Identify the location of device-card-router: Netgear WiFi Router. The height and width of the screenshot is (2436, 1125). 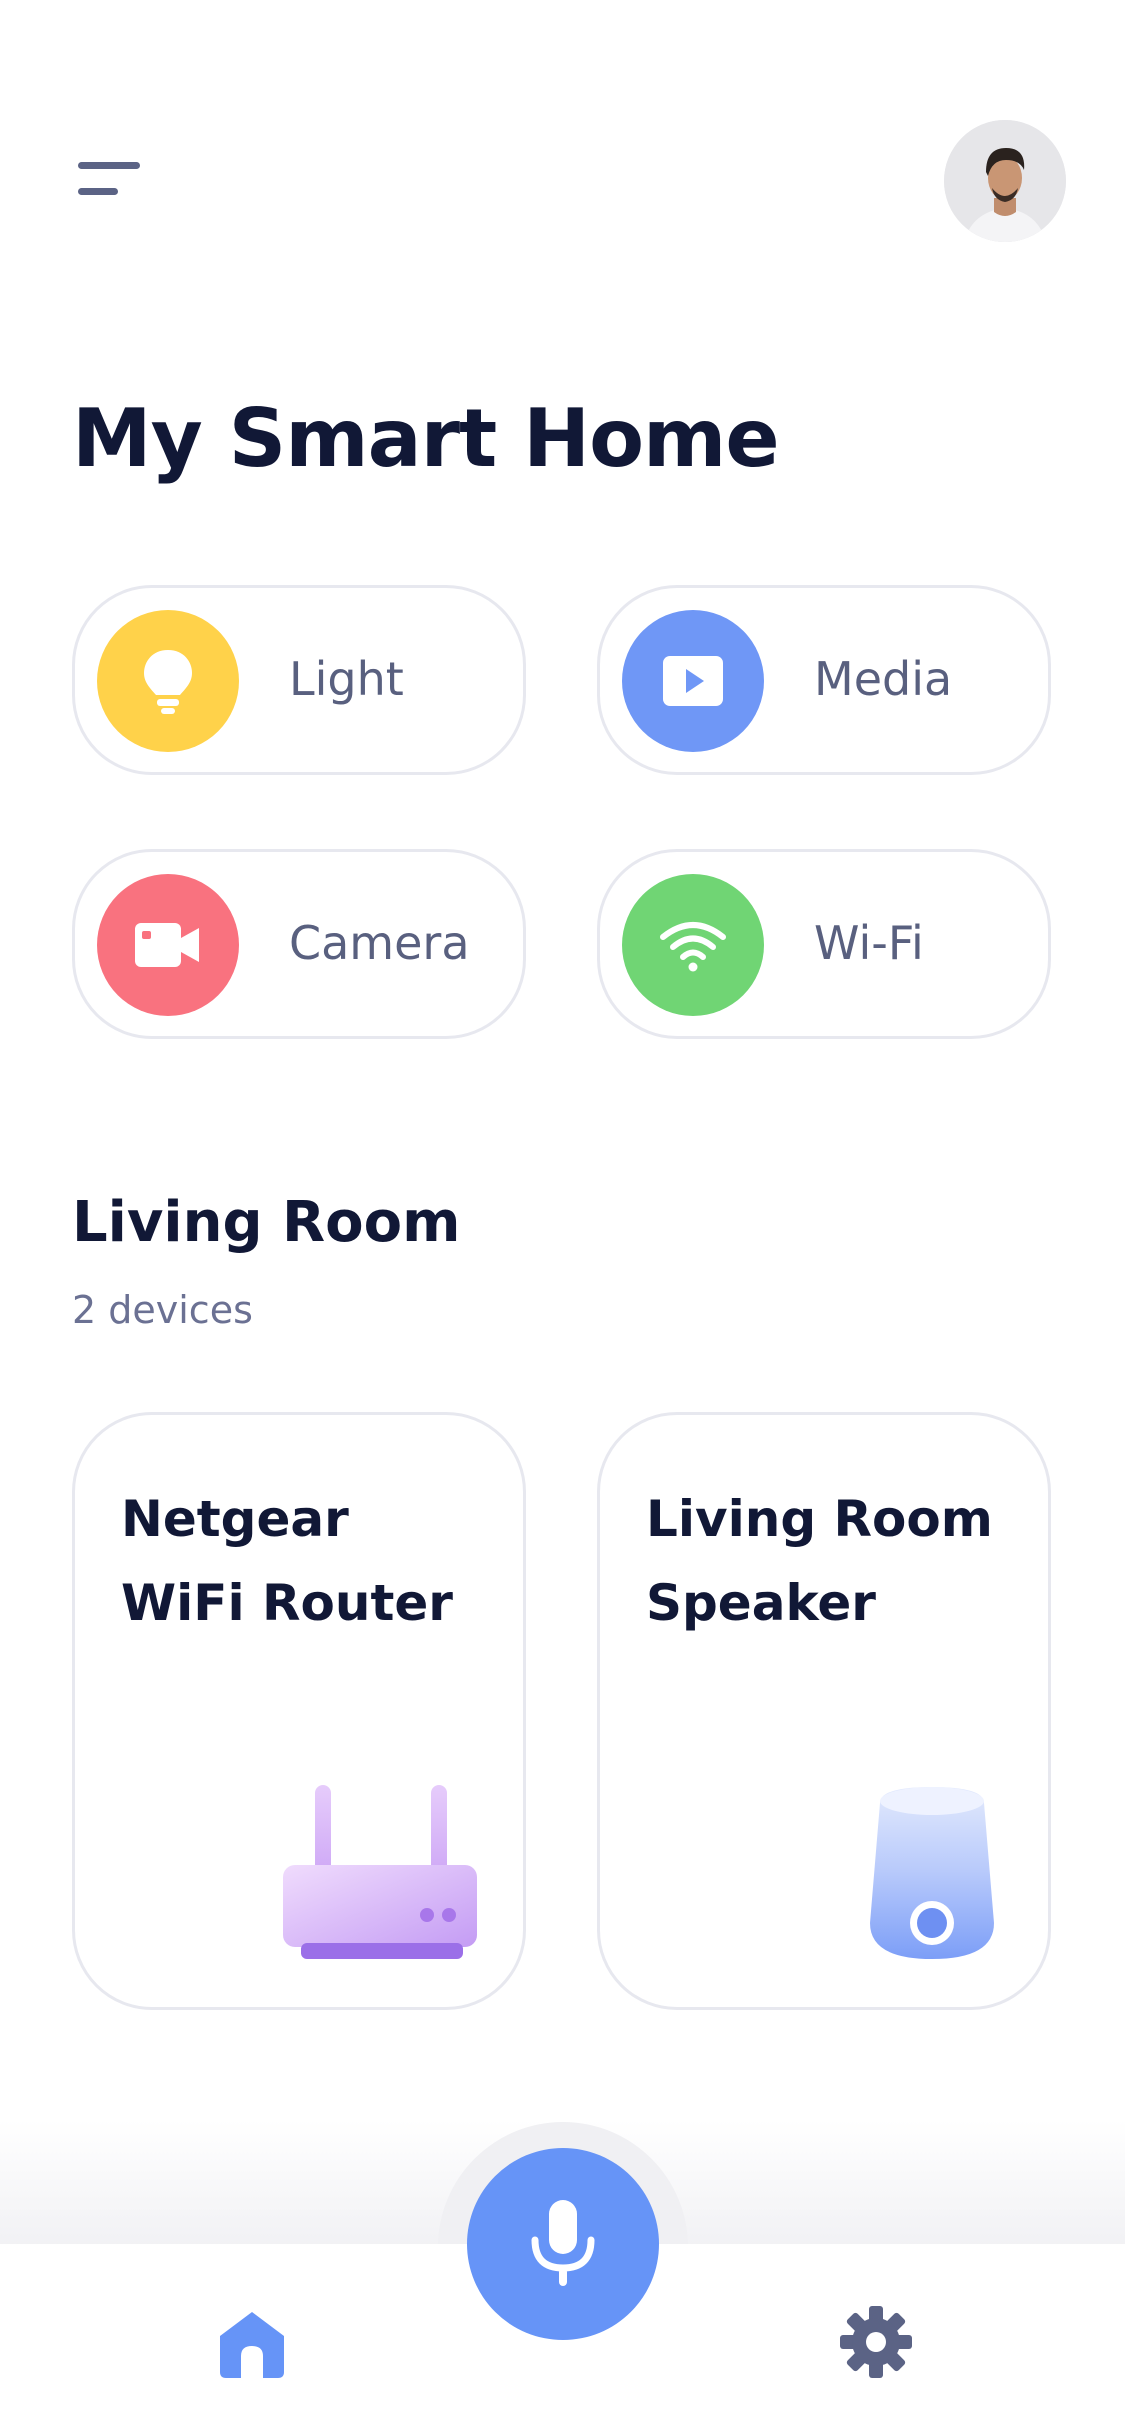
(299, 1711).